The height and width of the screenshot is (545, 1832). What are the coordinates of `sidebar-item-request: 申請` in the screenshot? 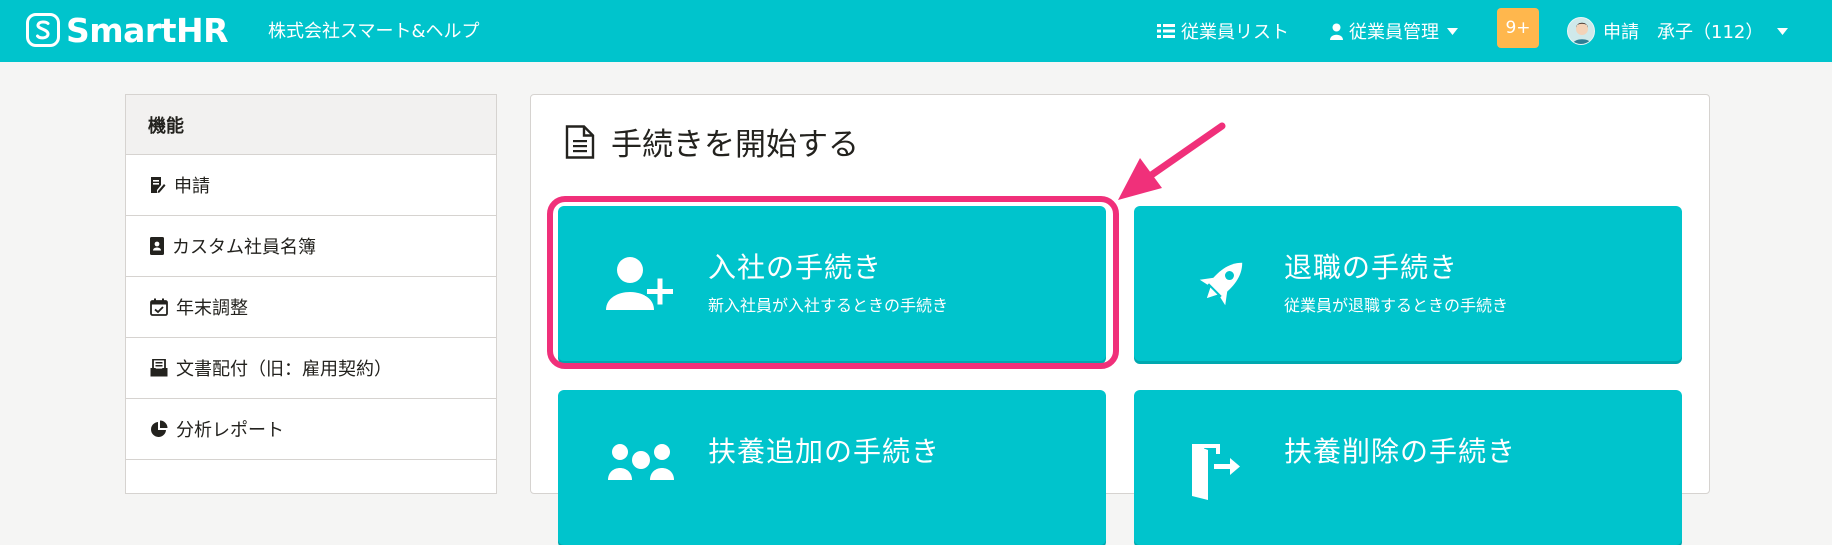 It's located at (311, 185).